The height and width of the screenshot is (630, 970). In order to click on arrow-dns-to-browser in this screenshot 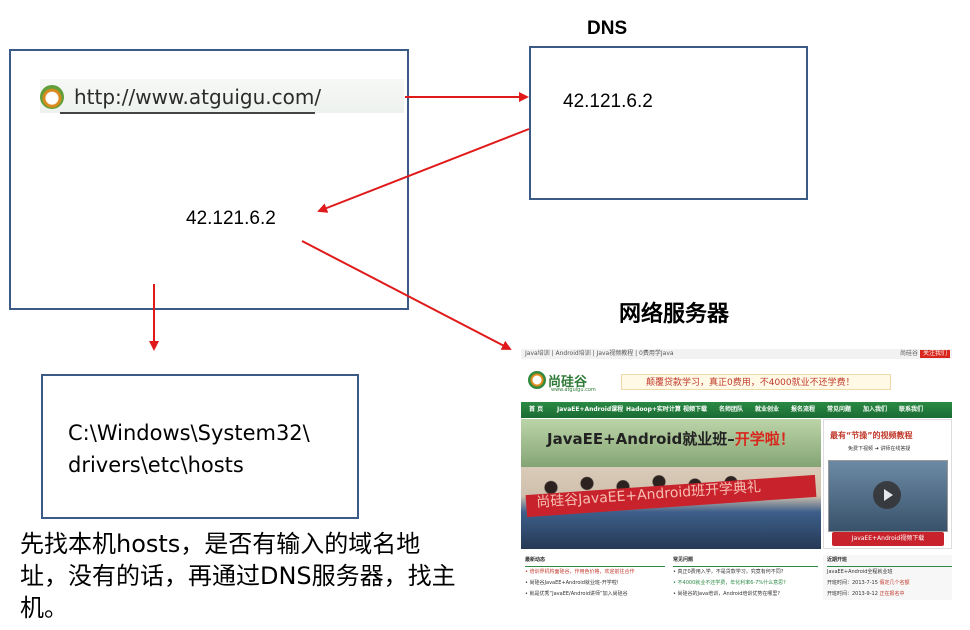, I will do `click(423, 170)`.